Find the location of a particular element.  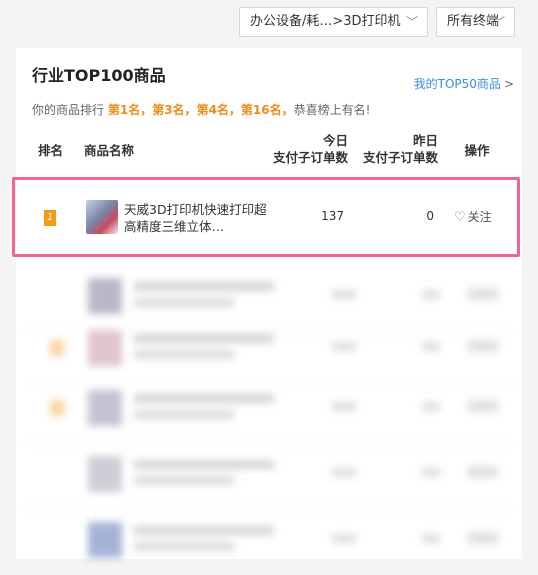

header-today: 今日 支付子订单数 is located at coordinates (304, 149).